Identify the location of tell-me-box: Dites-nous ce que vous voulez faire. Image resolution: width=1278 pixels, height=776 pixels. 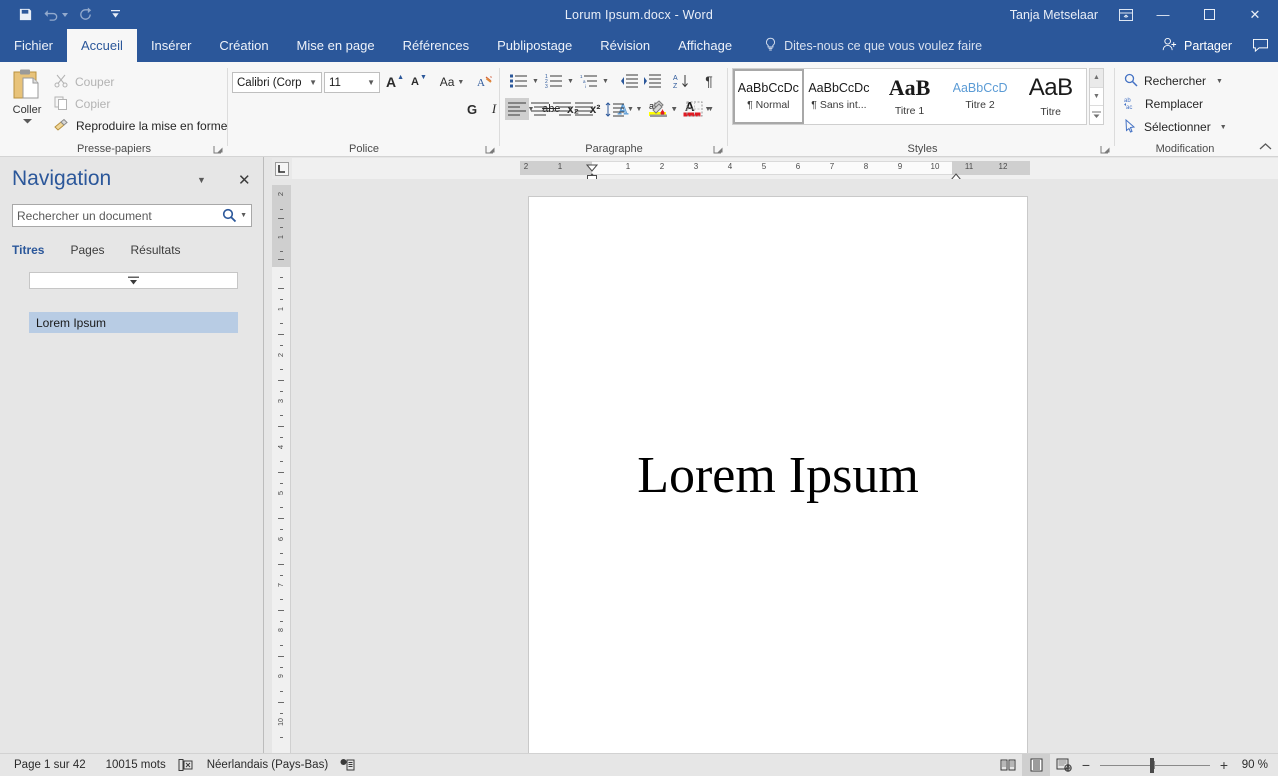
(873, 45).